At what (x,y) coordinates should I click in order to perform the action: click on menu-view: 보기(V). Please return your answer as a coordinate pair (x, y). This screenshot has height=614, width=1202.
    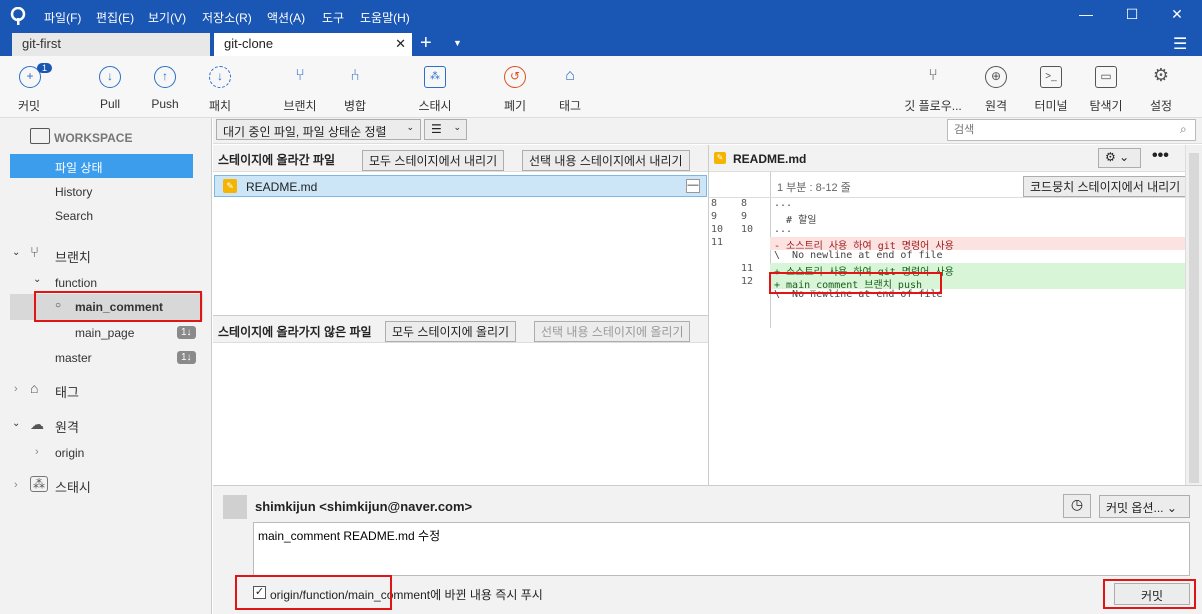
    Looking at the image, I should click on (167, 17).